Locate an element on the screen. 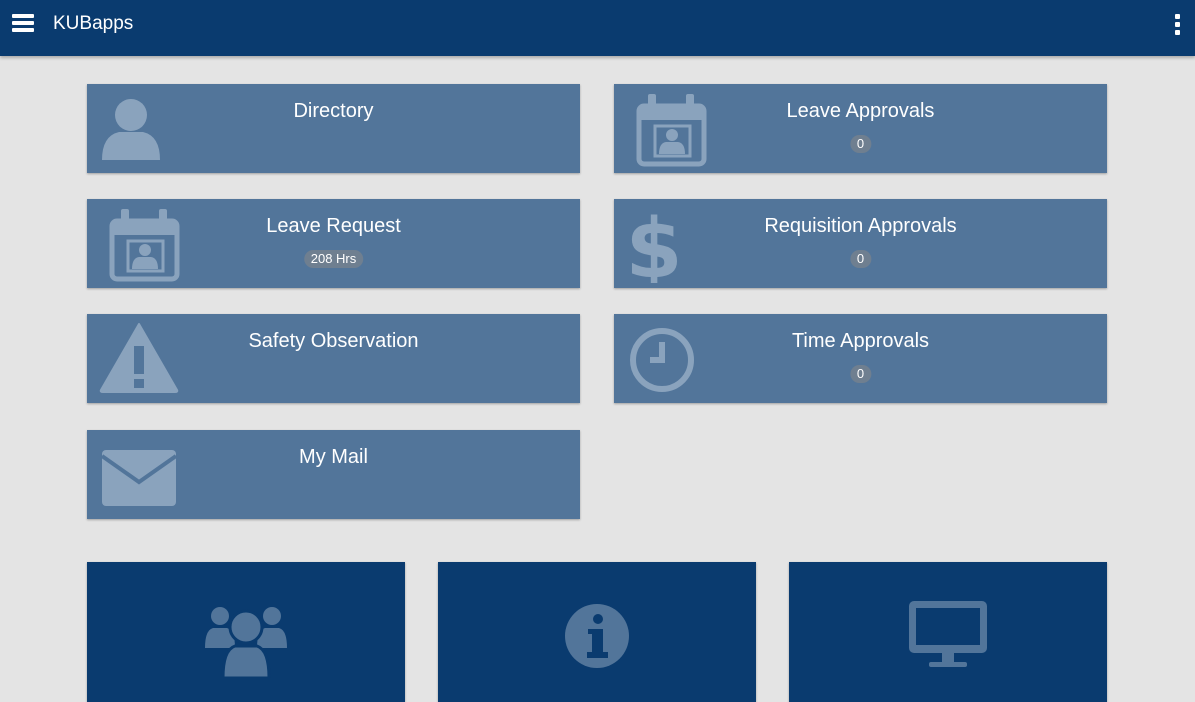  tile-directory: Directory is located at coordinates (333, 128).